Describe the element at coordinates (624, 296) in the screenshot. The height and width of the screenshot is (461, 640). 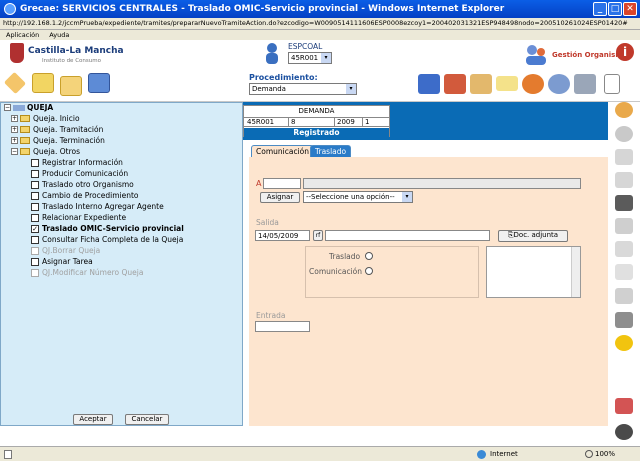
I see `clipboard-icon` at that location.